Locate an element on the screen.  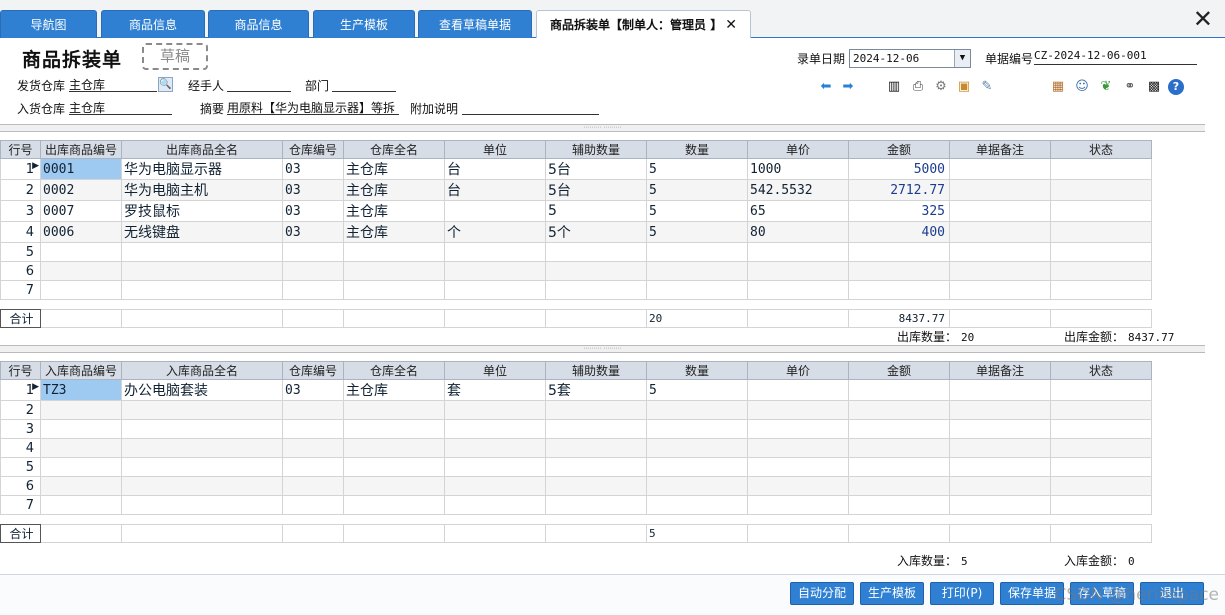
bar-chart-icon: ▥ is located at coordinates (894, 87).